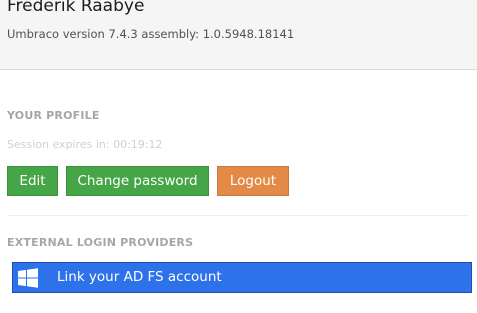  What do you see at coordinates (242, 277) in the screenshot?
I see `link-adfs-account-button: Link your AD FS account` at bounding box center [242, 277].